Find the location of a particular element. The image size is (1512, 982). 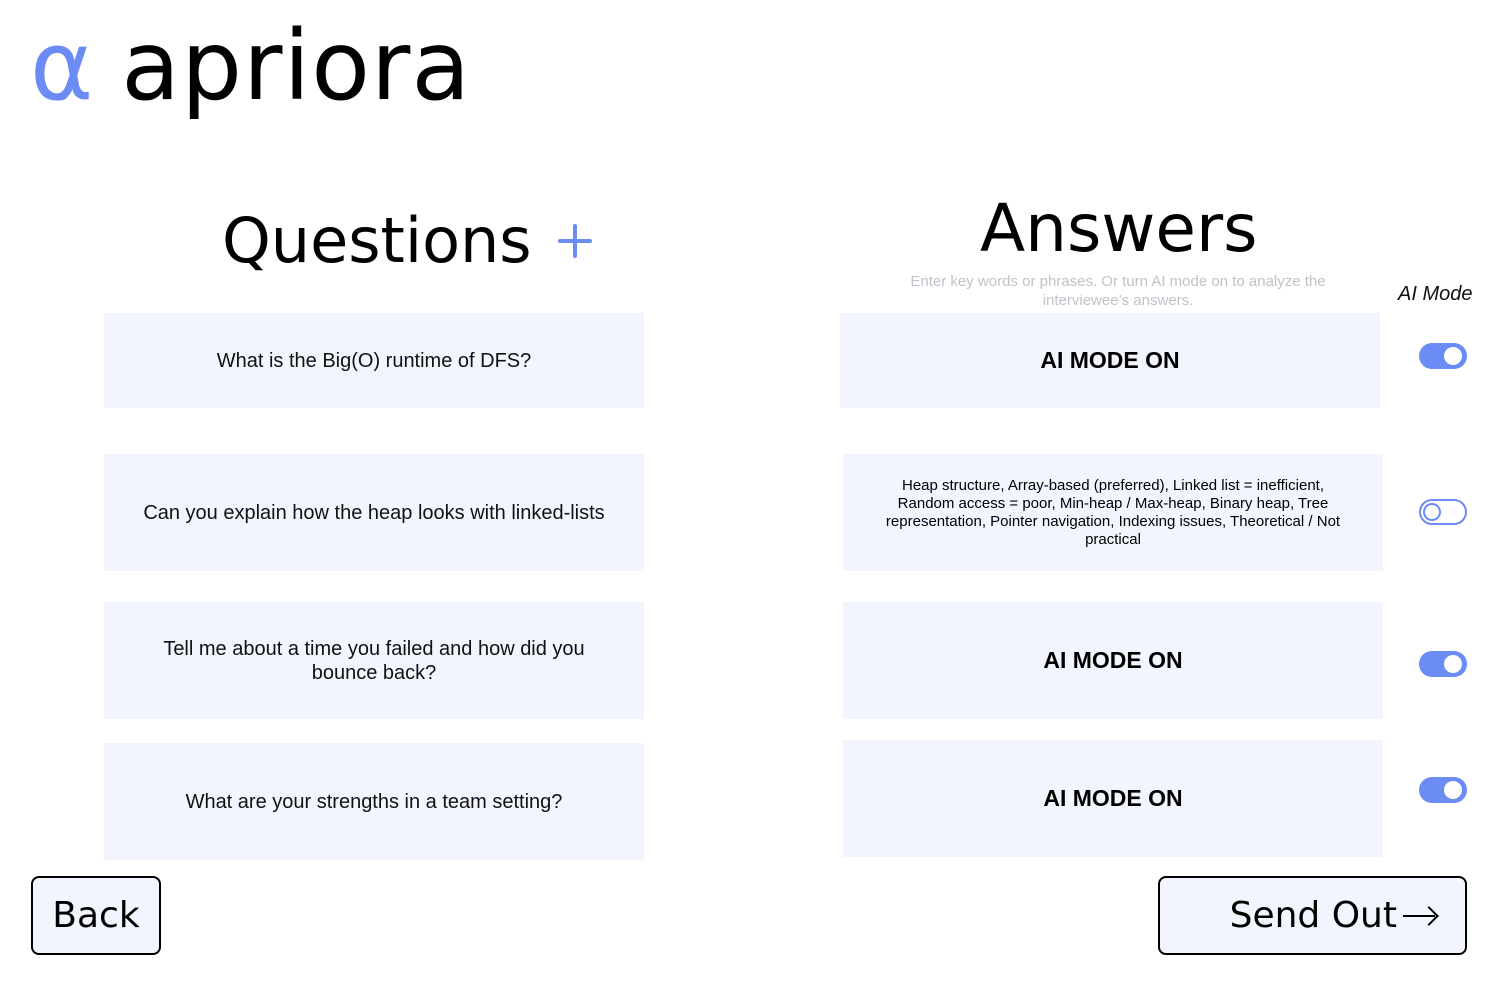

add-question-plus-icon is located at coordinates (574, 241).